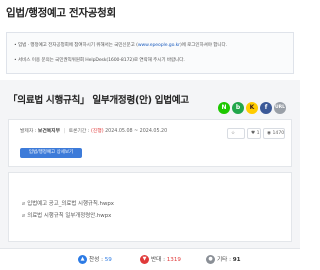 The image size is (320, 270). I want to click on thumbs-down-icon: ▼, so click(144, 259).